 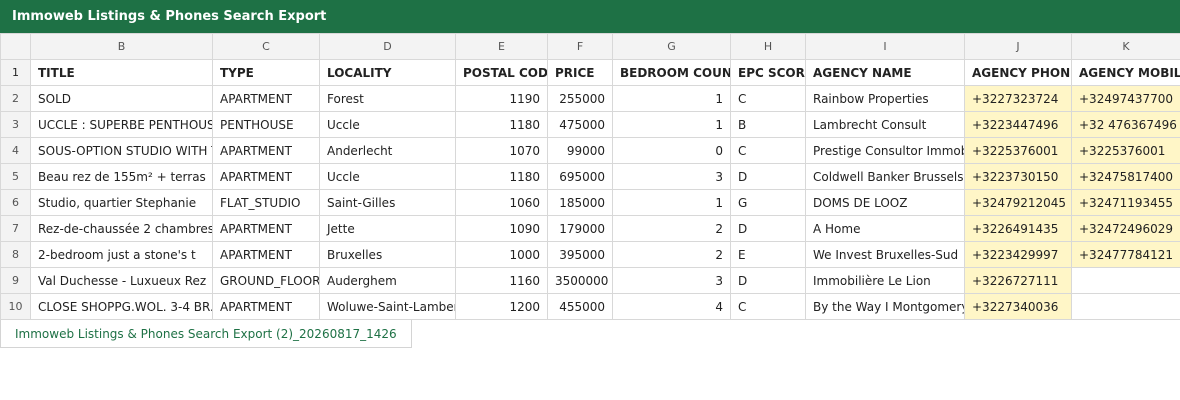 I want to click on data-cell: 1200, so click(x=501, y=306).